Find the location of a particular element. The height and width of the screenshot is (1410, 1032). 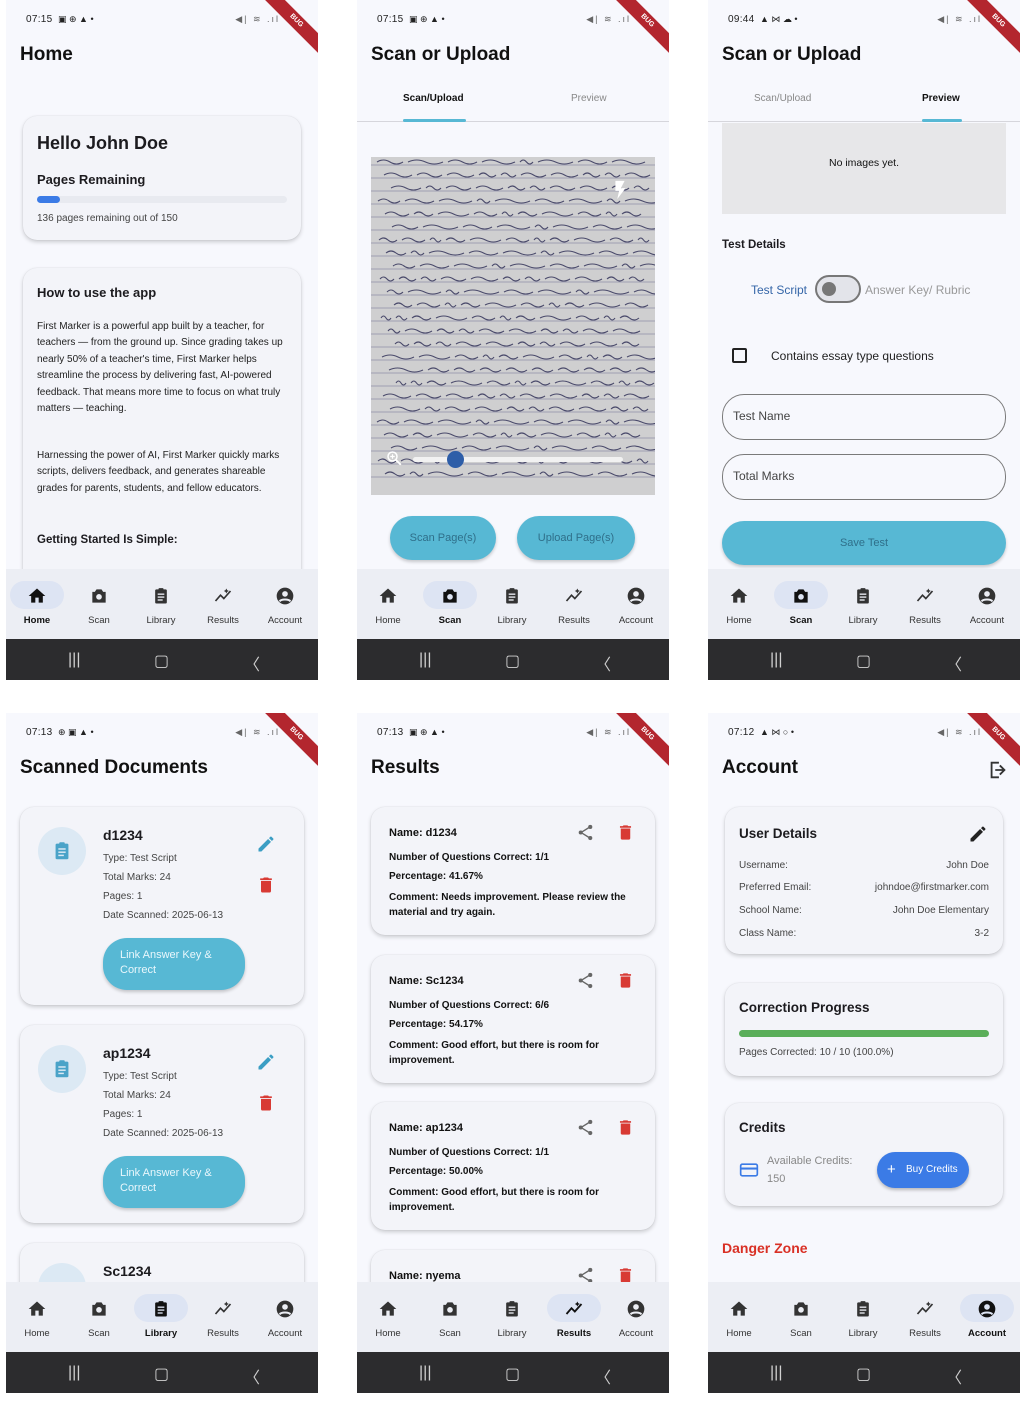

system-nav-bar: ||| ▢ 〈 is located at coordinates (162, 659).